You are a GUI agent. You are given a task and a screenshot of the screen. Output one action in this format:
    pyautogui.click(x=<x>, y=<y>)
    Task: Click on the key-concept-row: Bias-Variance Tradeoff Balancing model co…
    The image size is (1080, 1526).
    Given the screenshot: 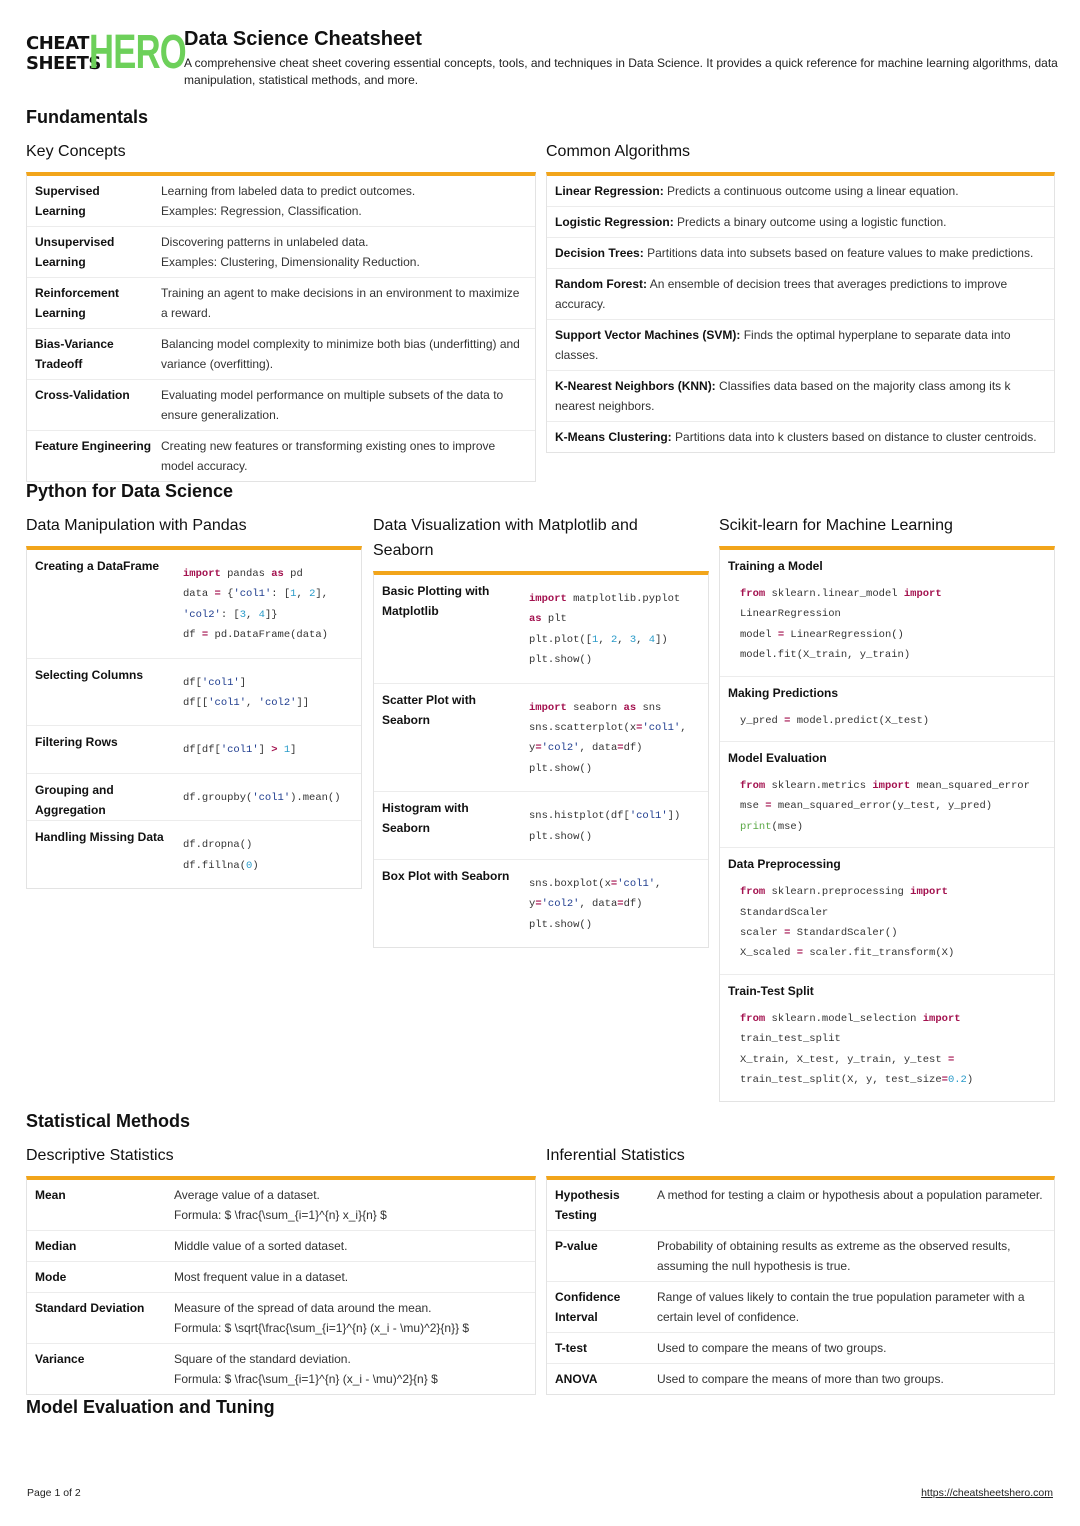 What is the action you would take?
    pyautogui.click(x=281, y=354)
    